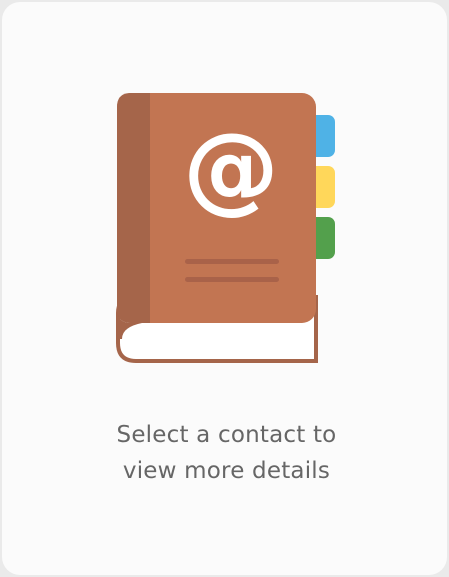 This screenshot has height=577, width=449. I want to click on at-sign-glyph: @, so click(231, 168).